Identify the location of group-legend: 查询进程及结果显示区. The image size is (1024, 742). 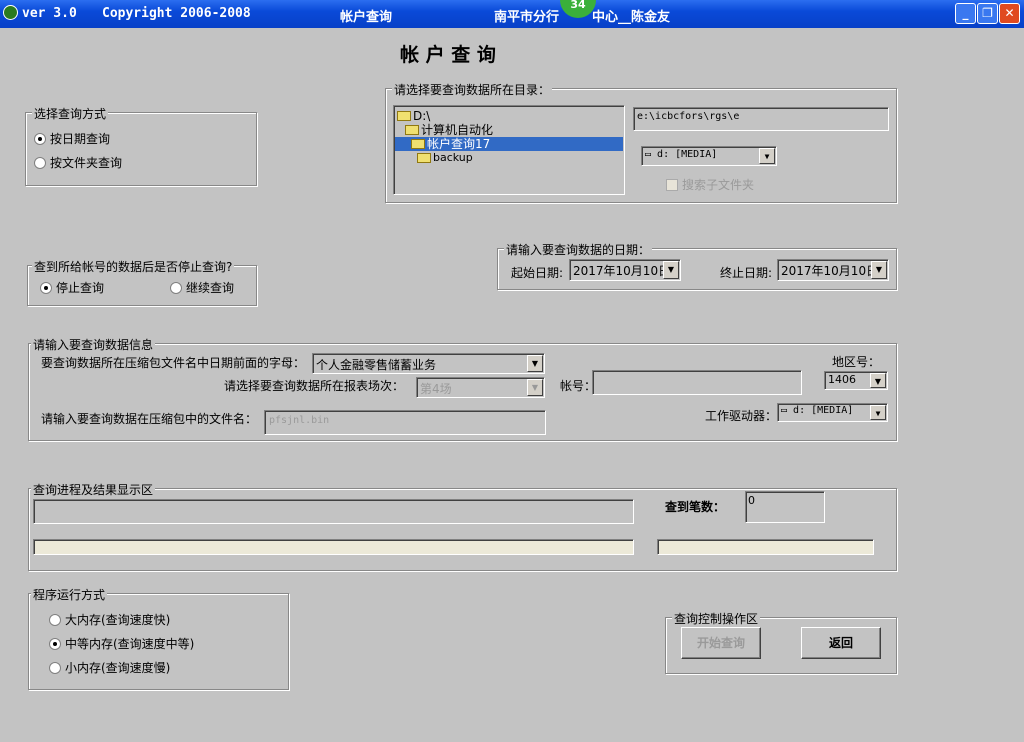
(93, 489).